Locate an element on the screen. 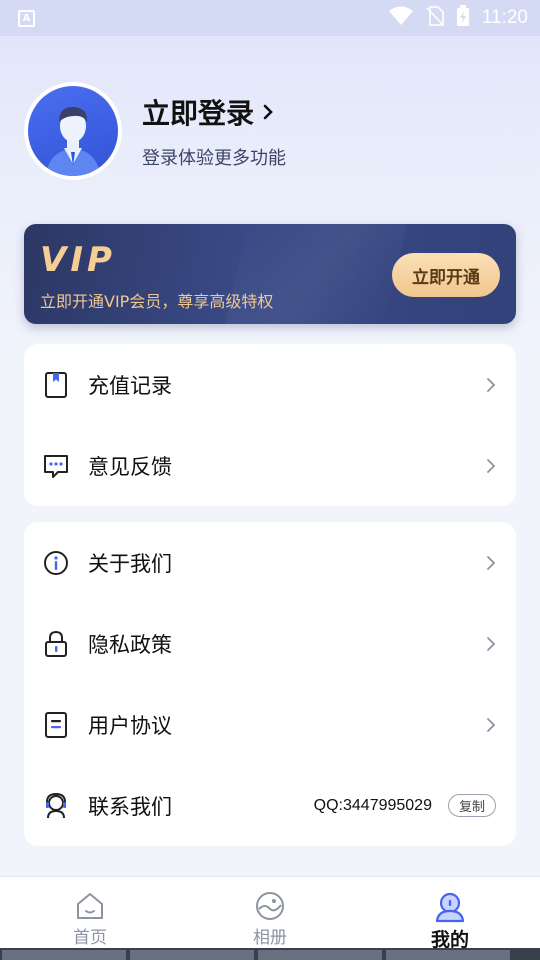  vip-open-button: 立即开通 is located at coordinates (446, 275).